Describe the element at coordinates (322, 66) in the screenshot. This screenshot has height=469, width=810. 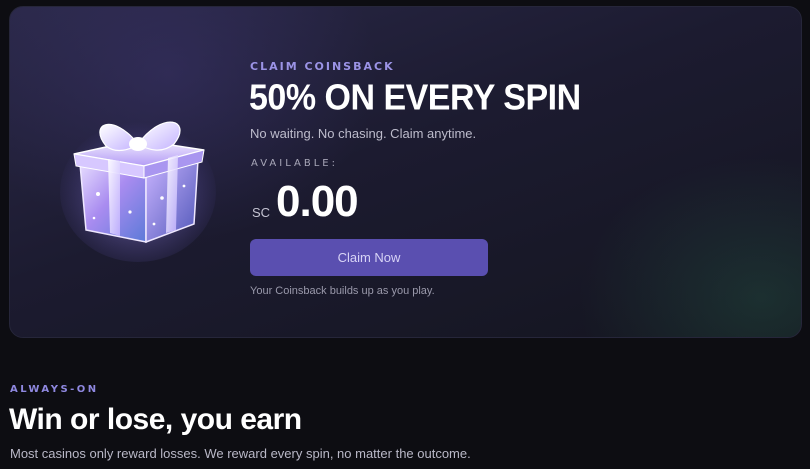
I see `promo-eyebrow: CLAIM COINSBACK` at that location.